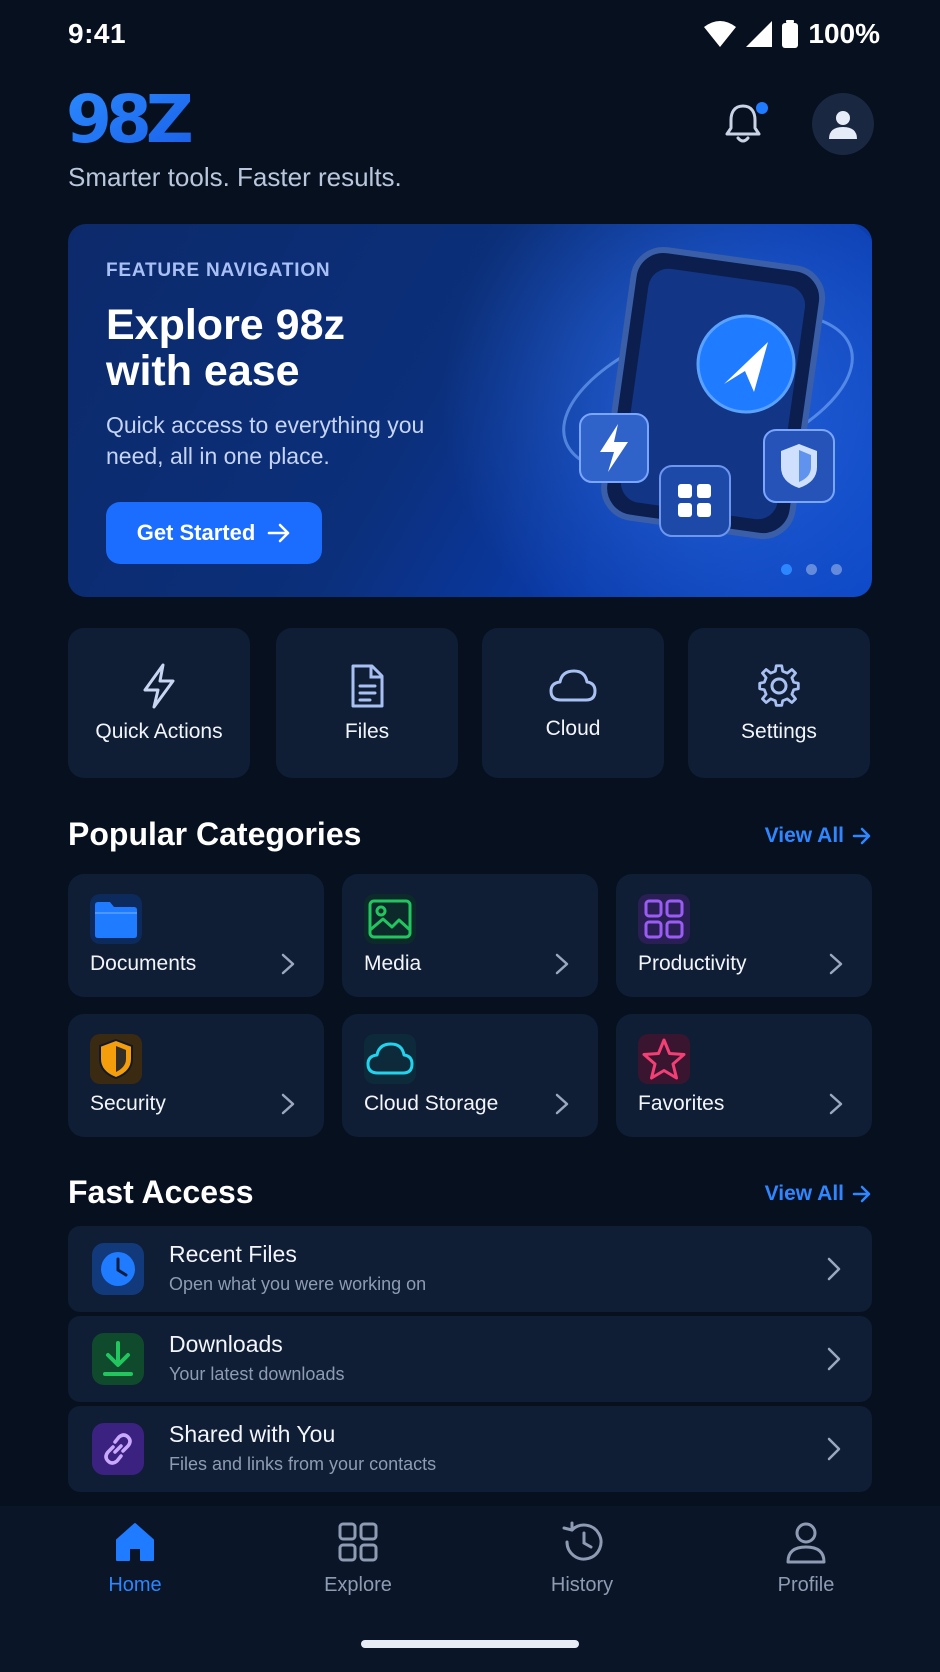  What do you see at coordinates (226, 1344) in the screenshot?
I see `fast-access-title: Downloads` at bounding box center [226, 1344].